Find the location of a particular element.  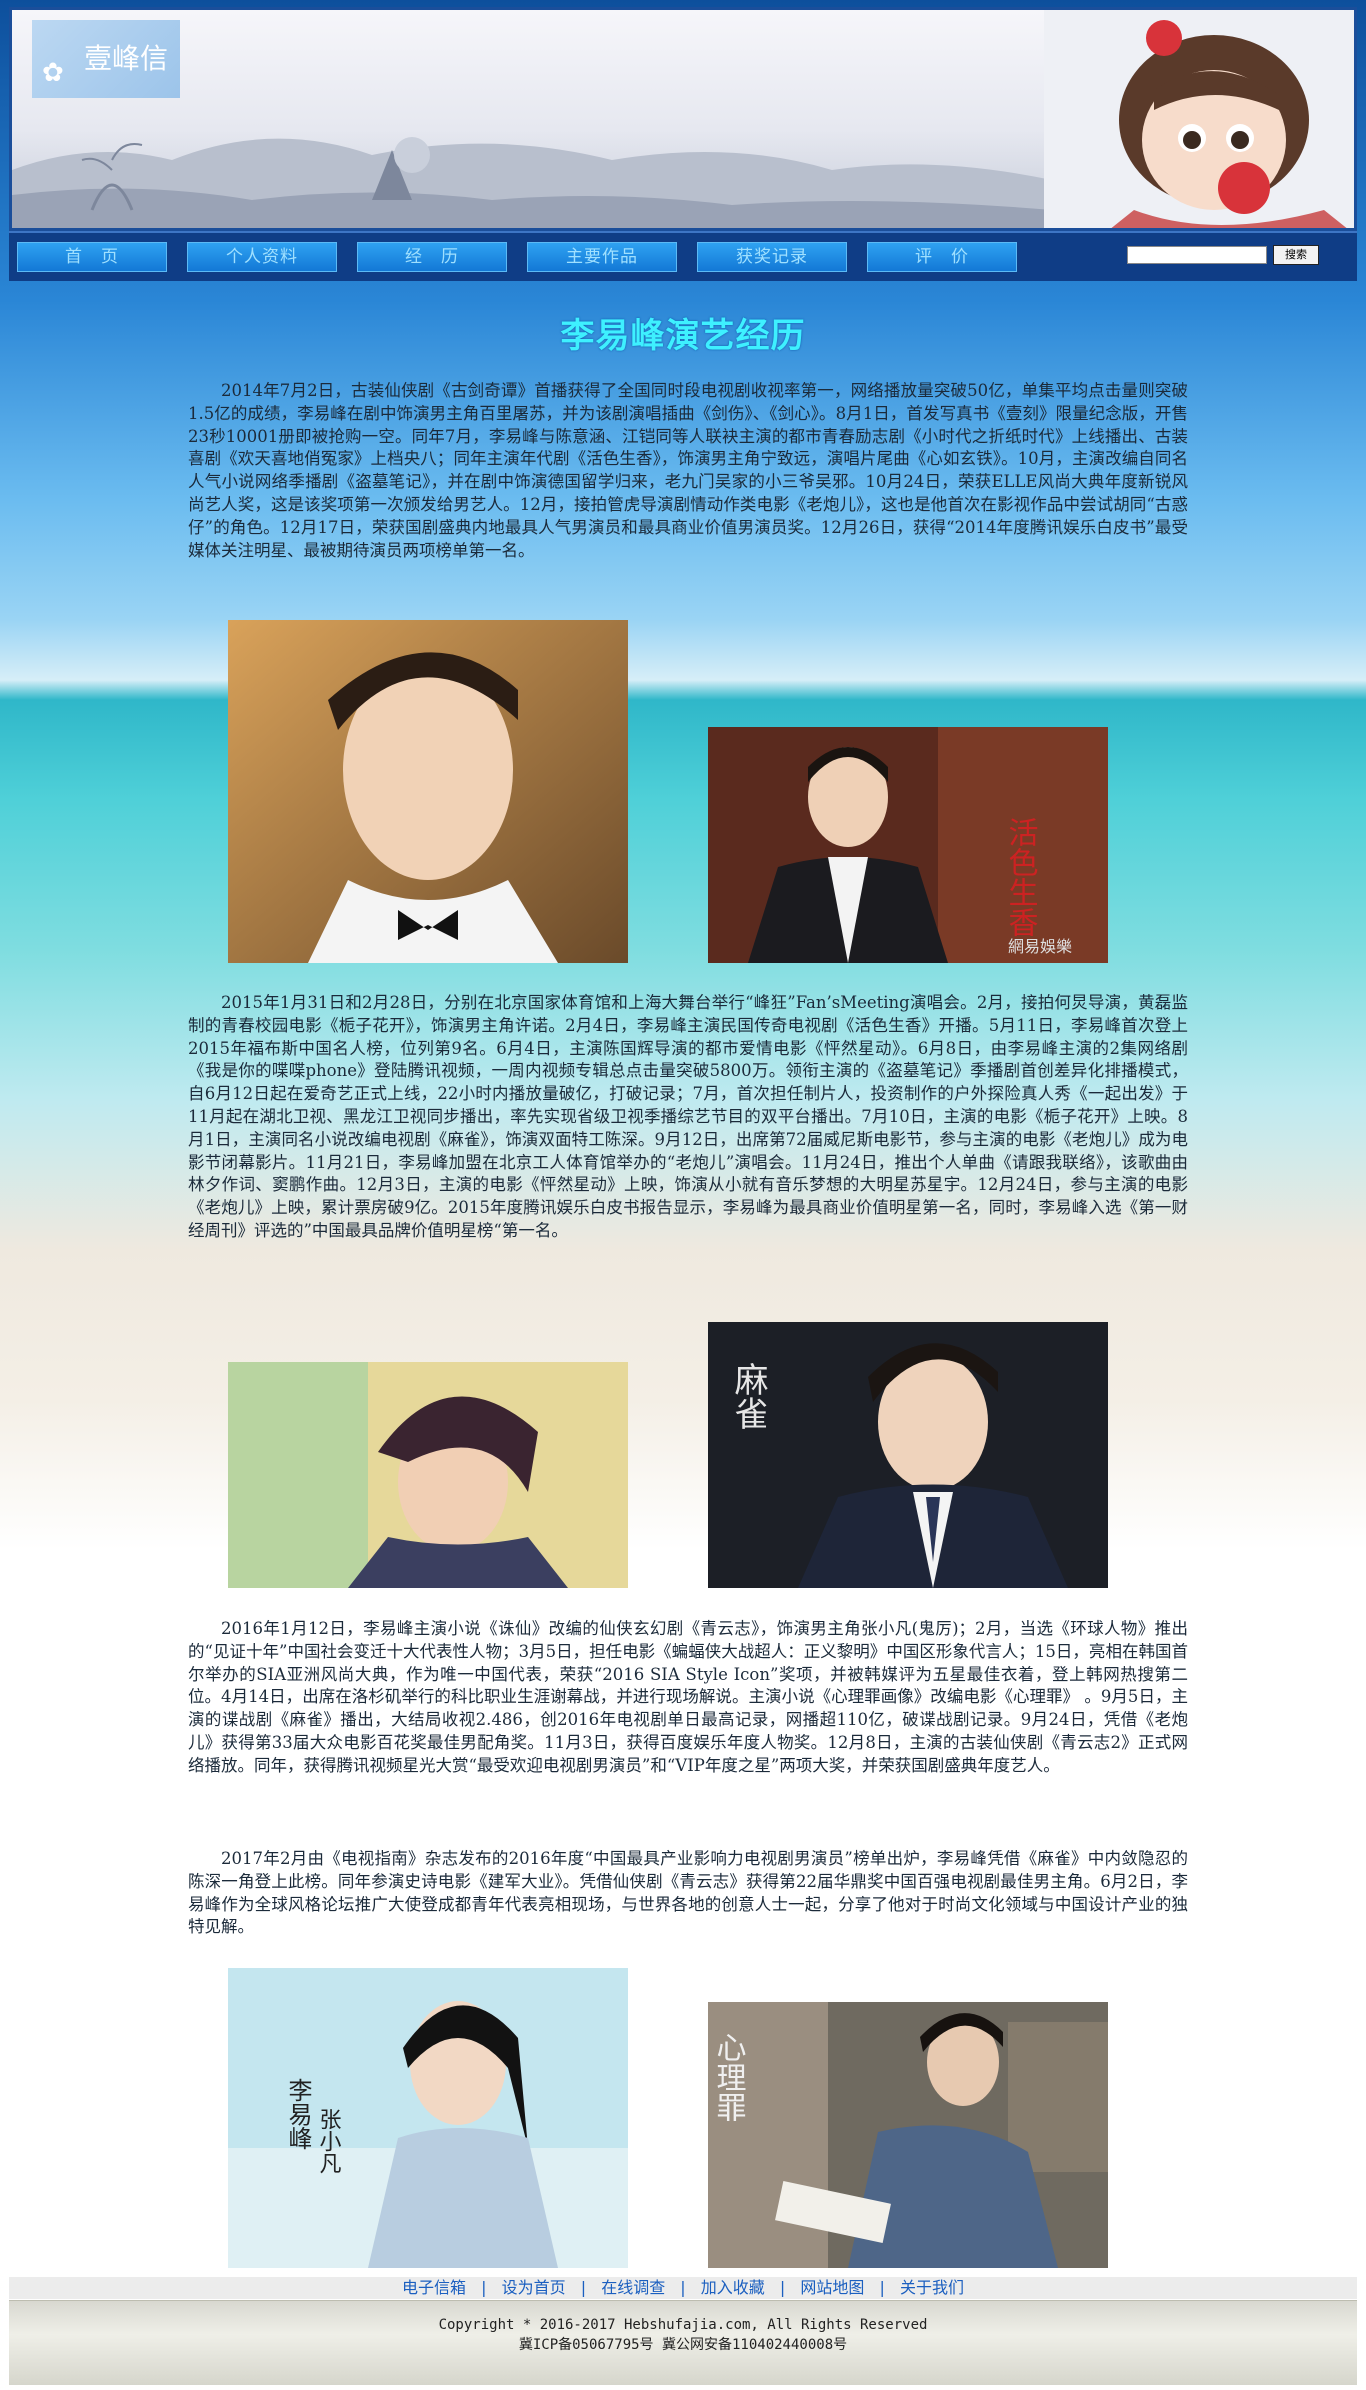

search-button: 搜索 is located at coordinates (1296, 255).